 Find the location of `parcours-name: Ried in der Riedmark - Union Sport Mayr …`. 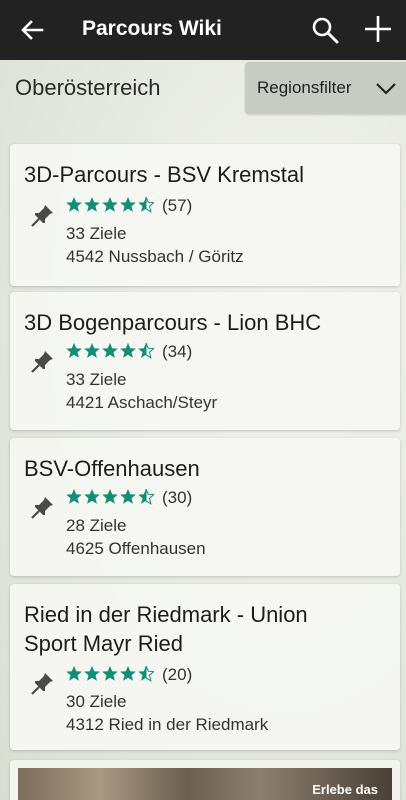

parcours-name: Ried in der Riedmark - Union Sport Mayr … is located at coordinates (166, 629).